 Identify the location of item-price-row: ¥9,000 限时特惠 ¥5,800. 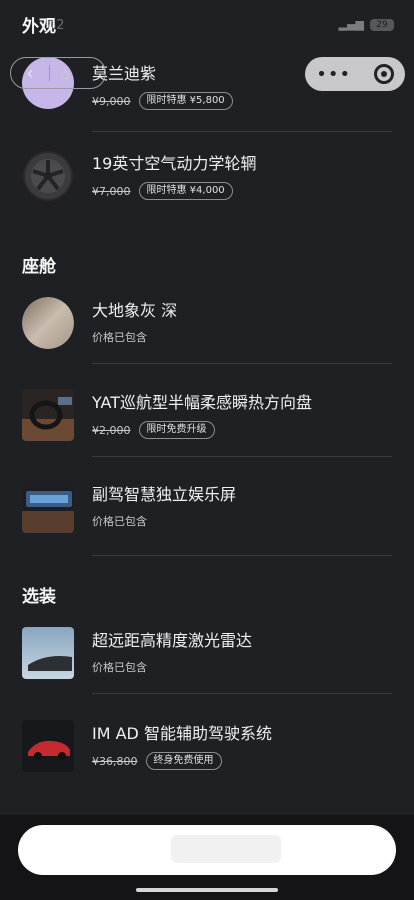
(162, 101).